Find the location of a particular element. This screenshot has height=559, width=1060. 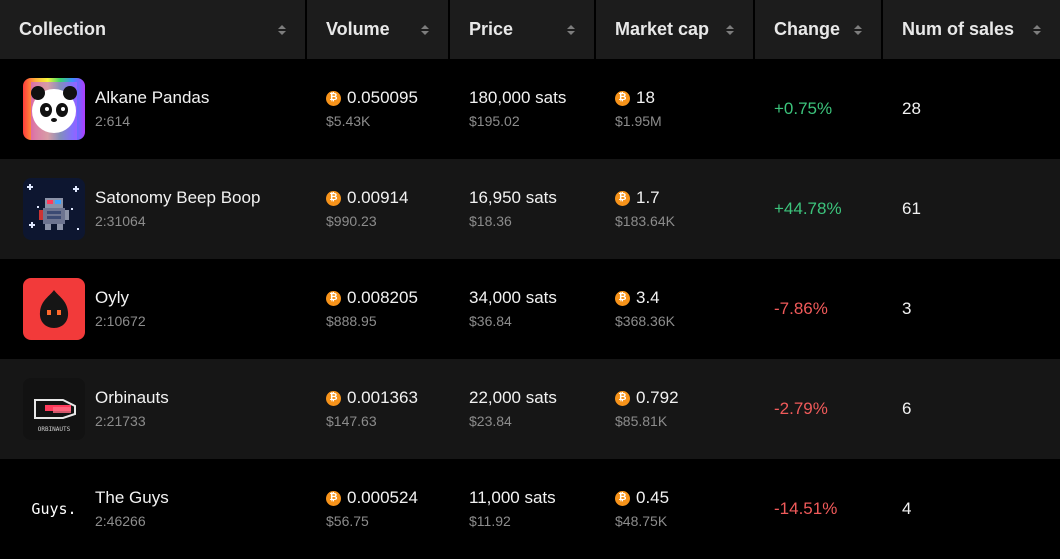

collection-id: 2:614 is located at coordinates (113, 121).